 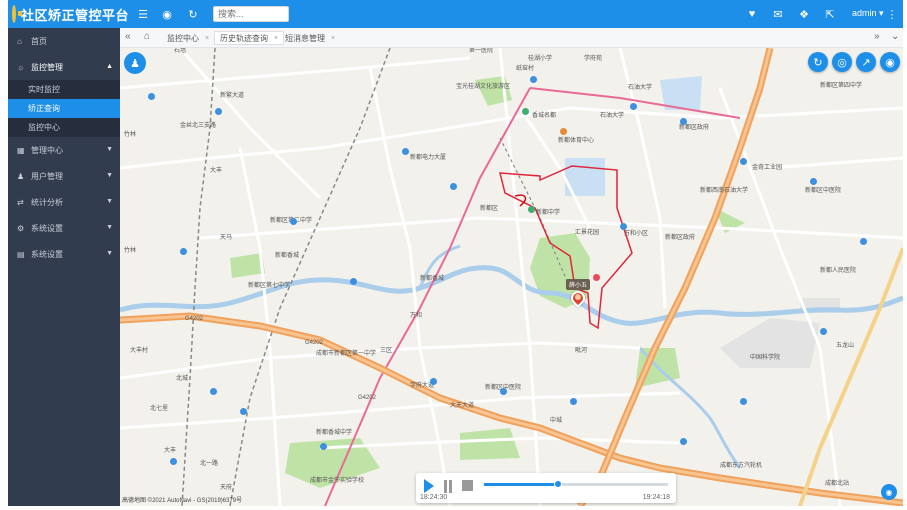 What do you see at coordinates (489, 209) in the screenshot?
I see `map-label: 新都区` at bounding box center [489, 209].